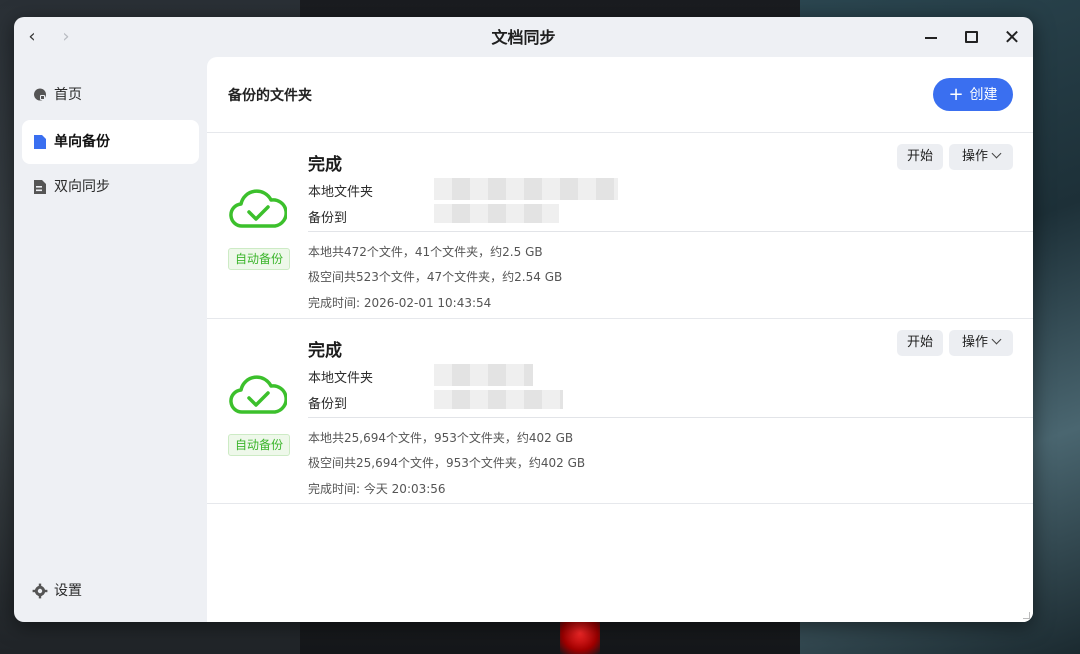 This screenshot has height=654, width=1080. What do you see at coordinates (40, 187) in the screenshot?
I see `sync-file-icon` at bounding box center [40, 187].